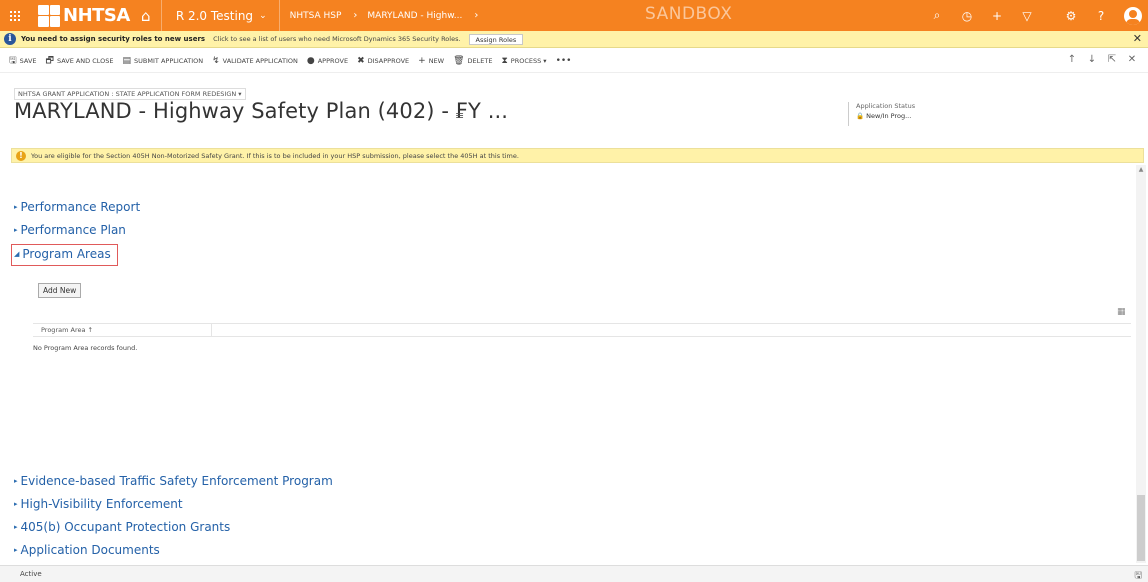 This screenshot has height=582, width=1148. Describe the element at coordinates (422, 60) in the screenshot. I see `new-icon: +` at that location.